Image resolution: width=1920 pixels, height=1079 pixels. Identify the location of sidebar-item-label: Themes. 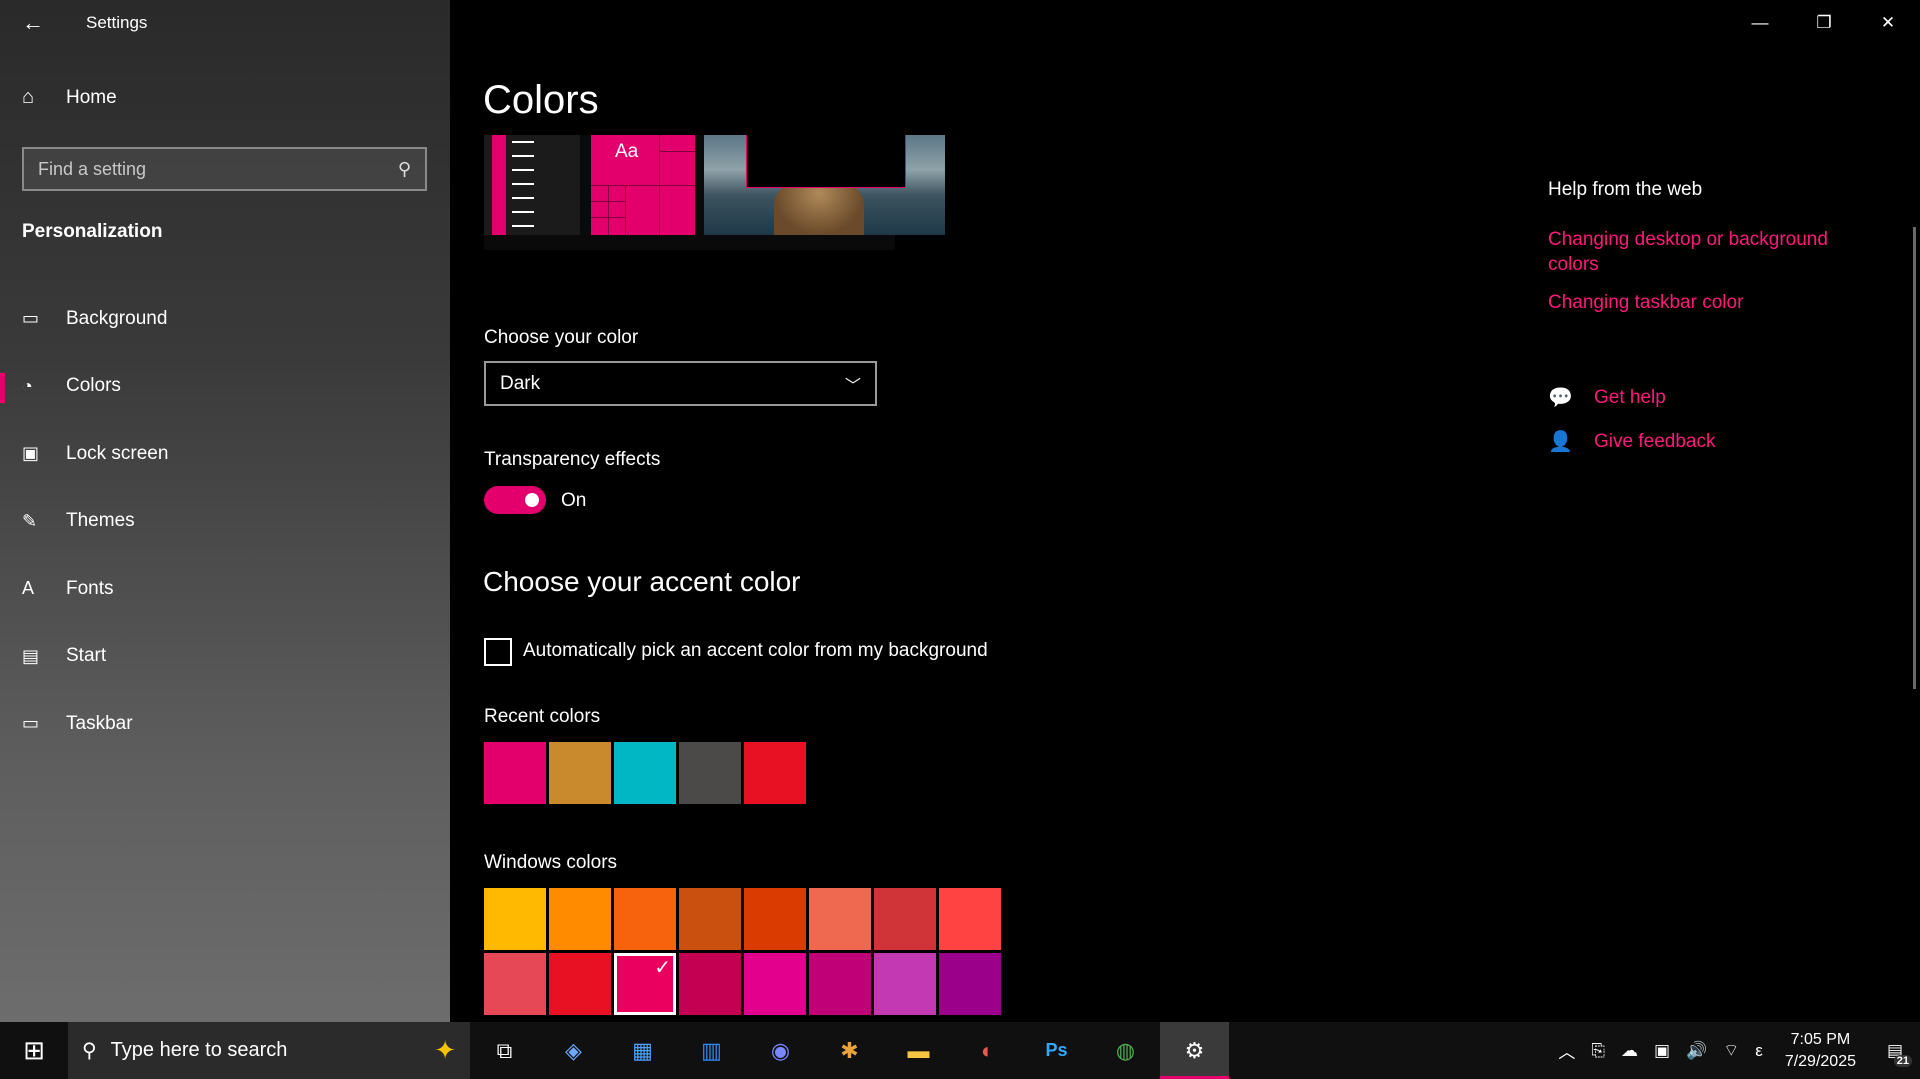
(100, 521).